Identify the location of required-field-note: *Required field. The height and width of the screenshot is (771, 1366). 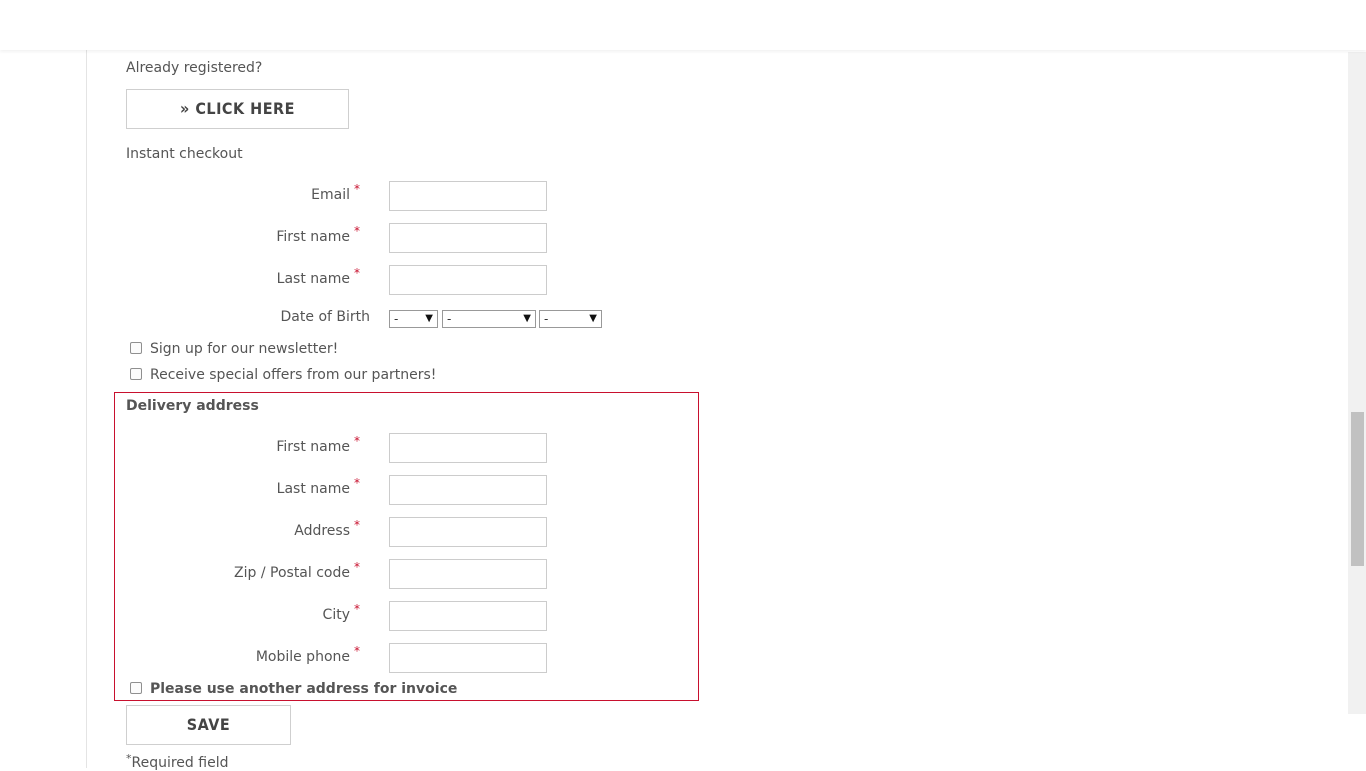
(177, 761).